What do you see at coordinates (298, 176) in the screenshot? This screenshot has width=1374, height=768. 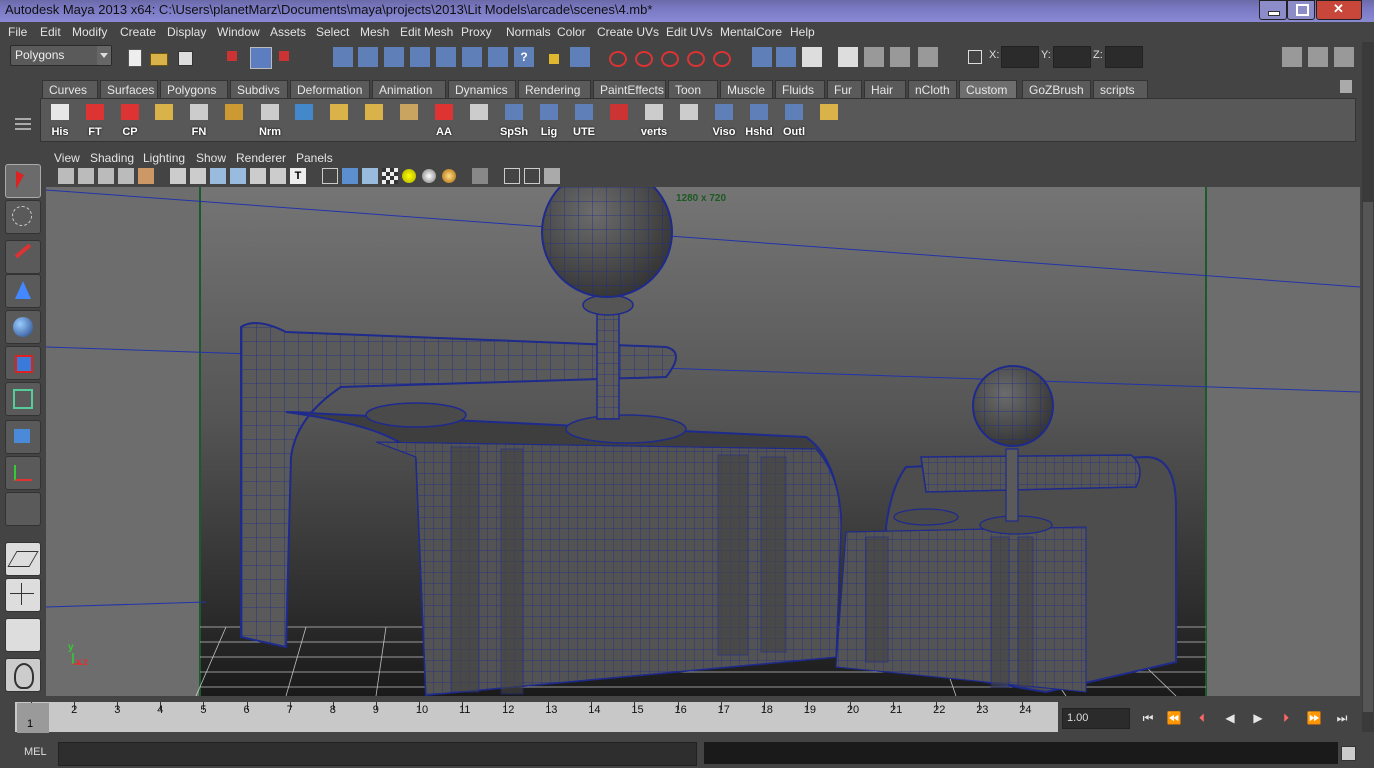 I see `safe-title-icon: T` at bounding box center [298, 176].